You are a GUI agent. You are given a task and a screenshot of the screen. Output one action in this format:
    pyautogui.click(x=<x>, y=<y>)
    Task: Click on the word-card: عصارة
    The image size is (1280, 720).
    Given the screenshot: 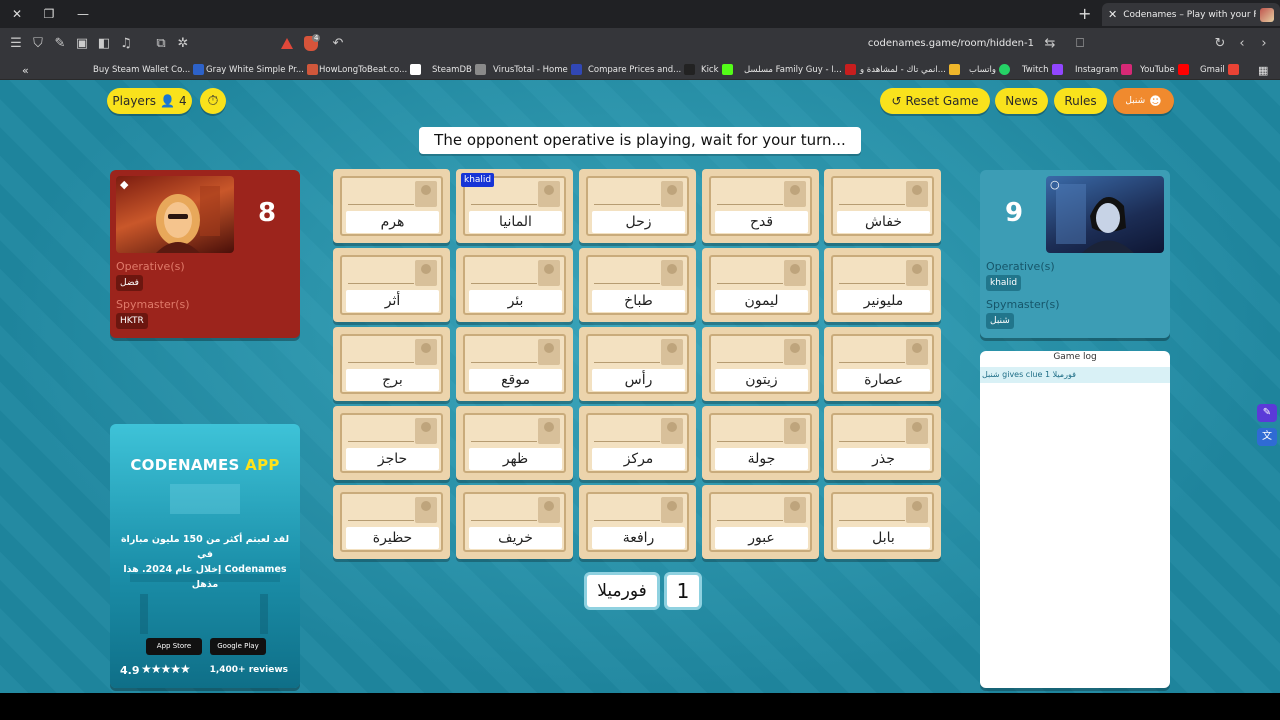 What is the action you would take?
    pyautogui.click(x=882, y=364)
    